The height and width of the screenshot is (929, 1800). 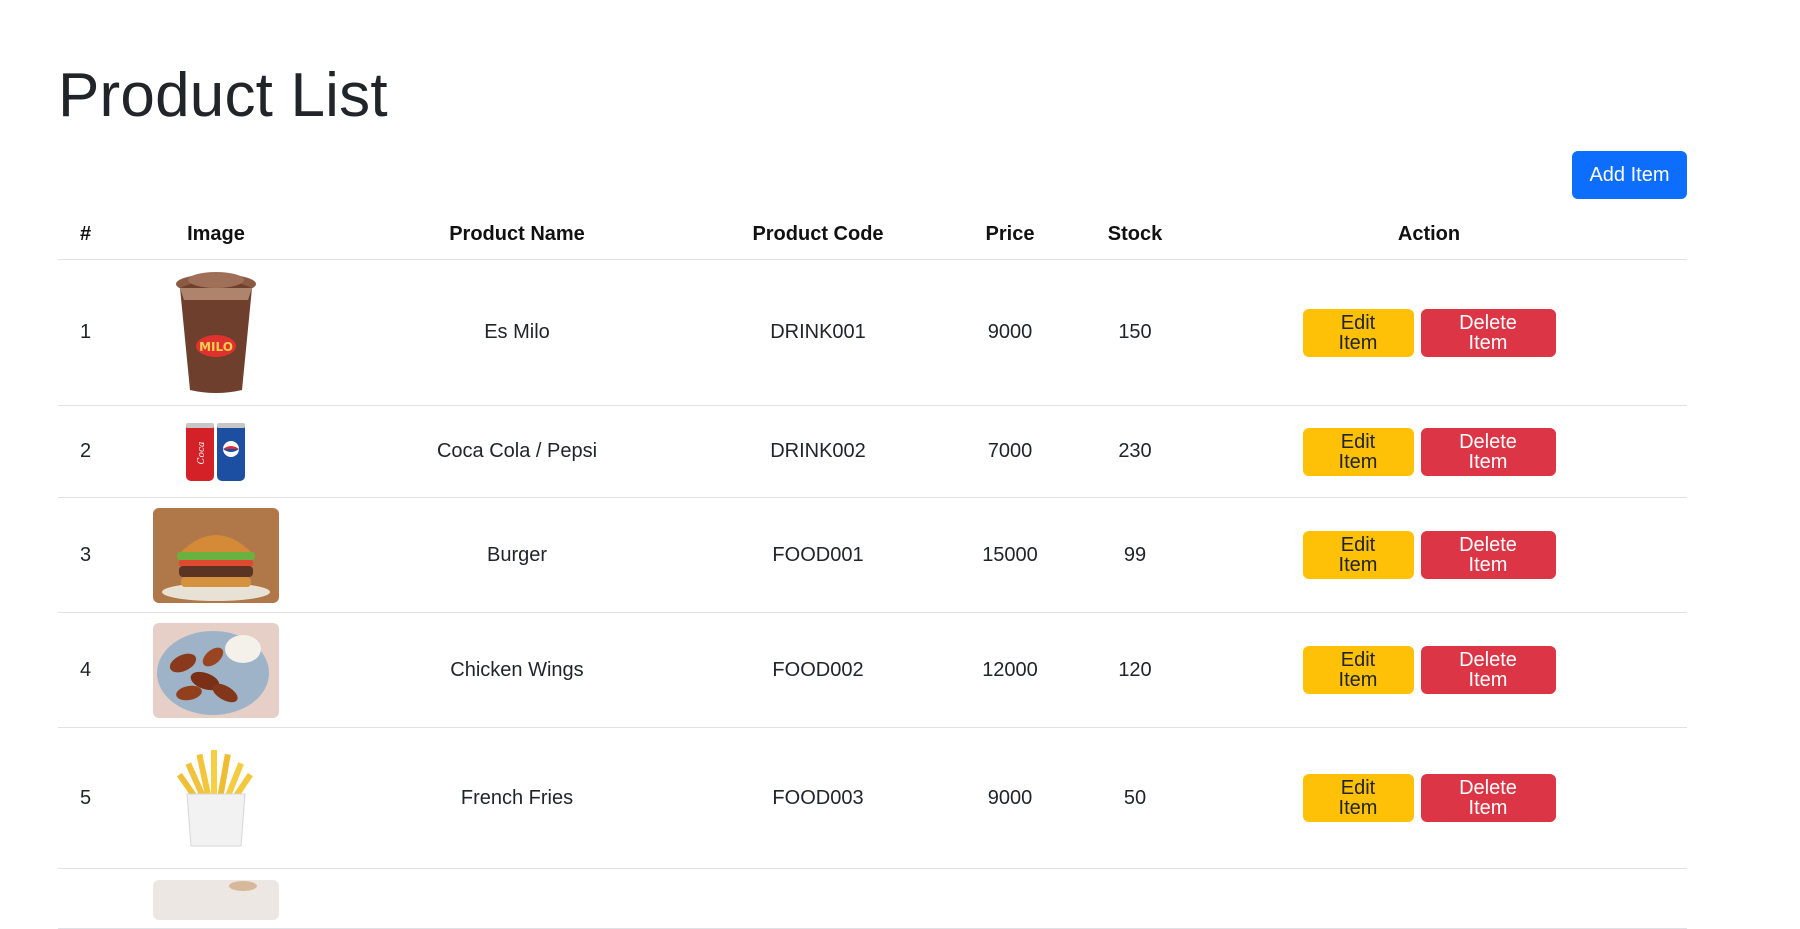 What do you see at coordinates (216, 670) in the screenshot?
I see `chicken-wings-image` at bounding box center [216, 670].